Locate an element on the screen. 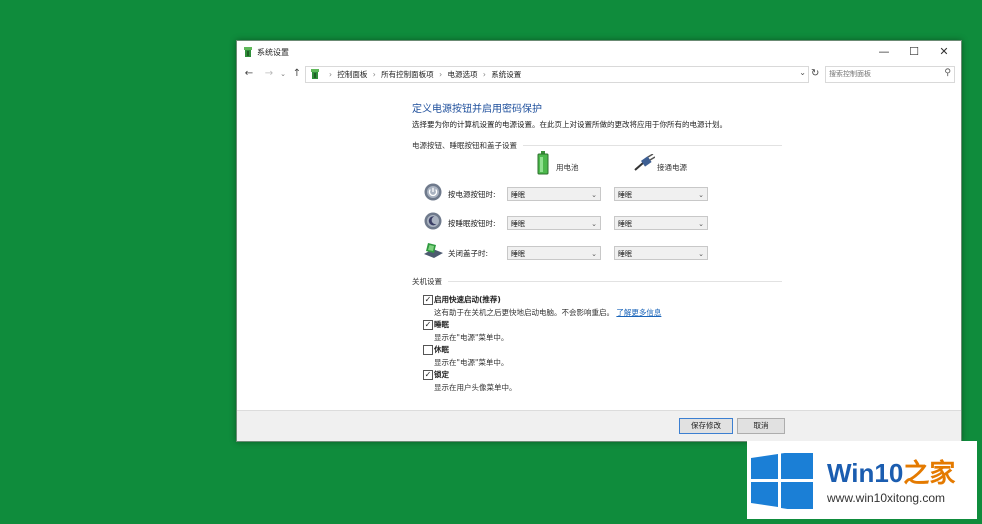  breadcrumb-item-control-panel: 控制面板 is located at coordinates (352, 74).